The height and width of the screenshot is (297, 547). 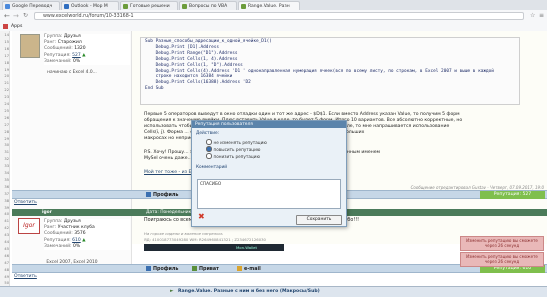 I want to click on line-number: 24, so click(x=6, y=104).